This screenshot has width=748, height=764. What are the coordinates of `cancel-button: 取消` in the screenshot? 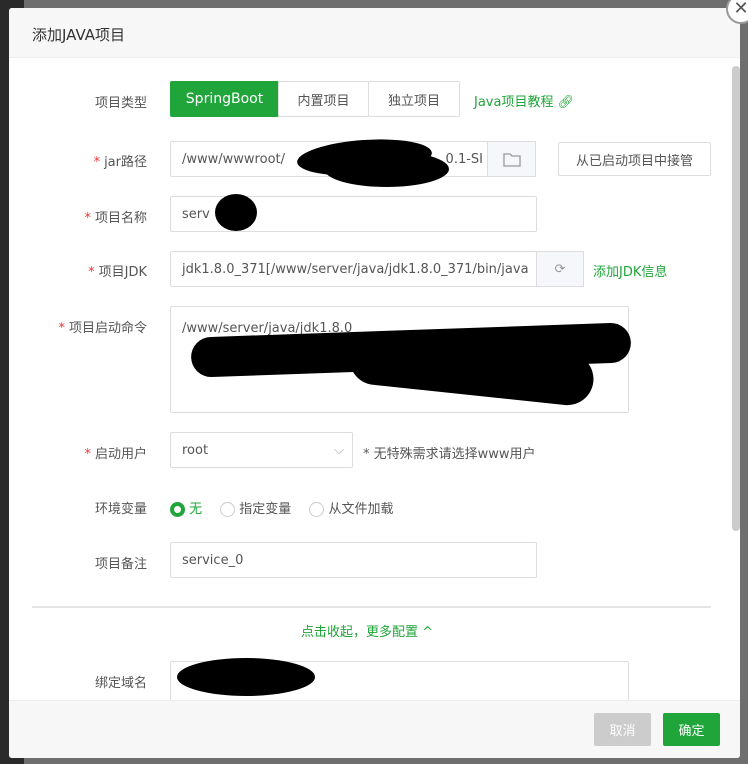 It's located at (622, 729).